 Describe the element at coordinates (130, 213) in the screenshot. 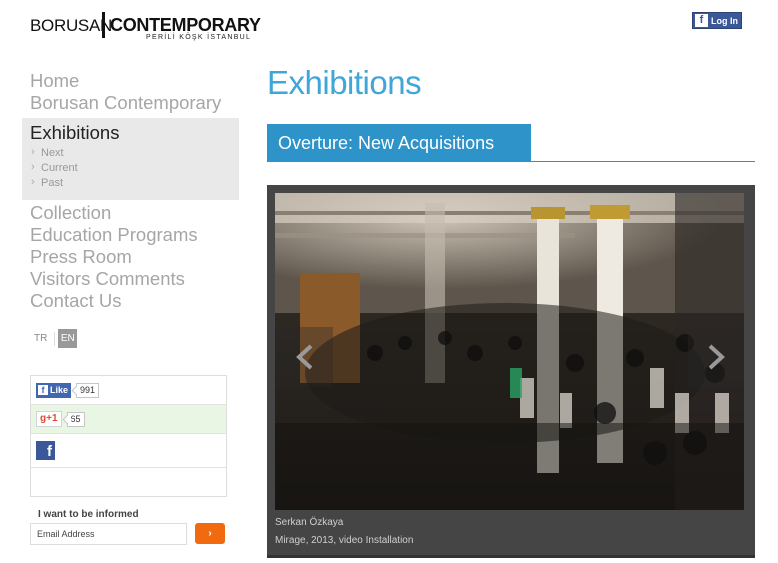

I see `nav-item-collection: Collection` at that location.